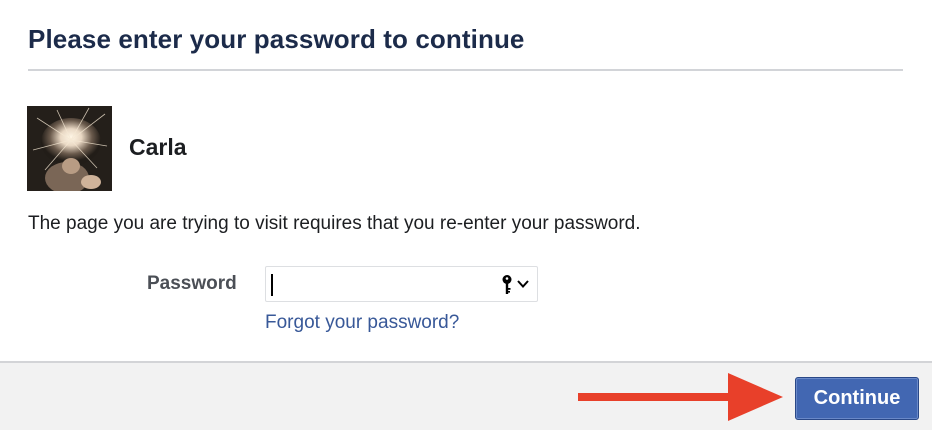  Describe the element at coordinates (465, 70) in the screenshot. I see `title-divider` at that location.